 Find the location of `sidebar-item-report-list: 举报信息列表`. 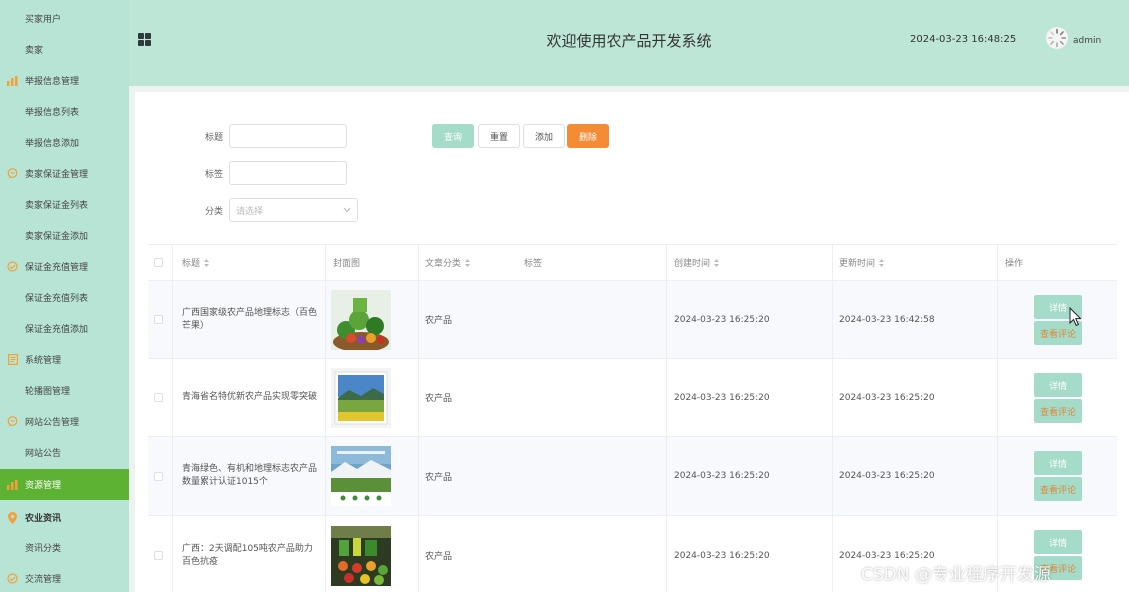

sidebar-item-report-list: 举报信息列表 is located at coordinates (64, 111).